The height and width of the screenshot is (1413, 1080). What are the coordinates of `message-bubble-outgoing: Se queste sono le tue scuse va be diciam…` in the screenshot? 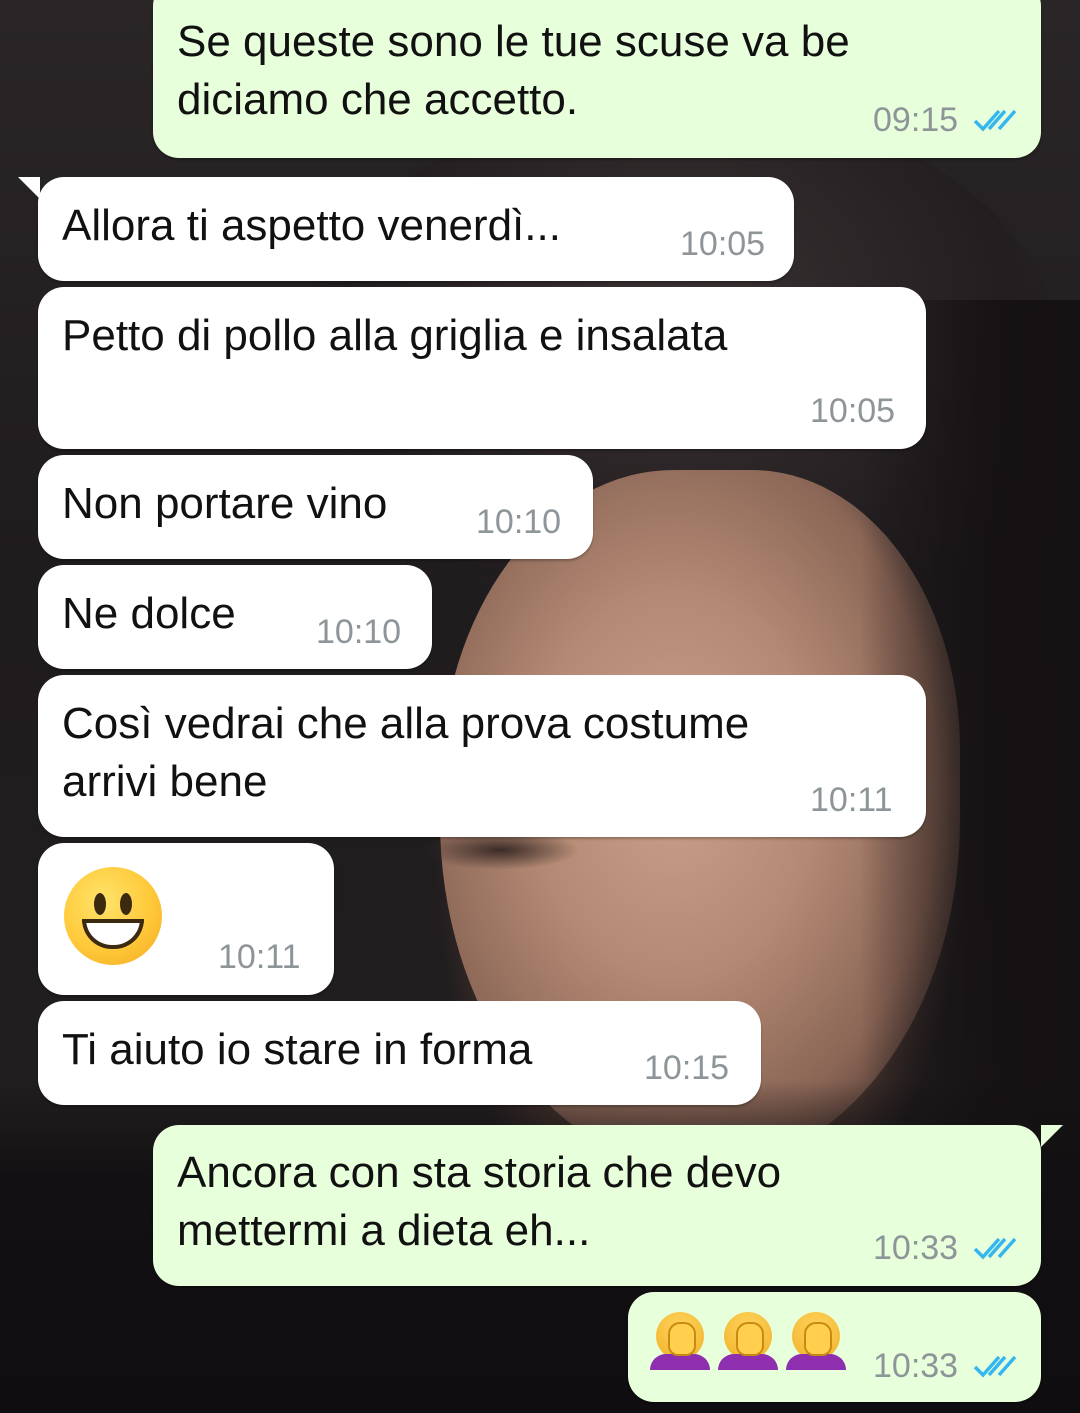 It's located at (597, 79).